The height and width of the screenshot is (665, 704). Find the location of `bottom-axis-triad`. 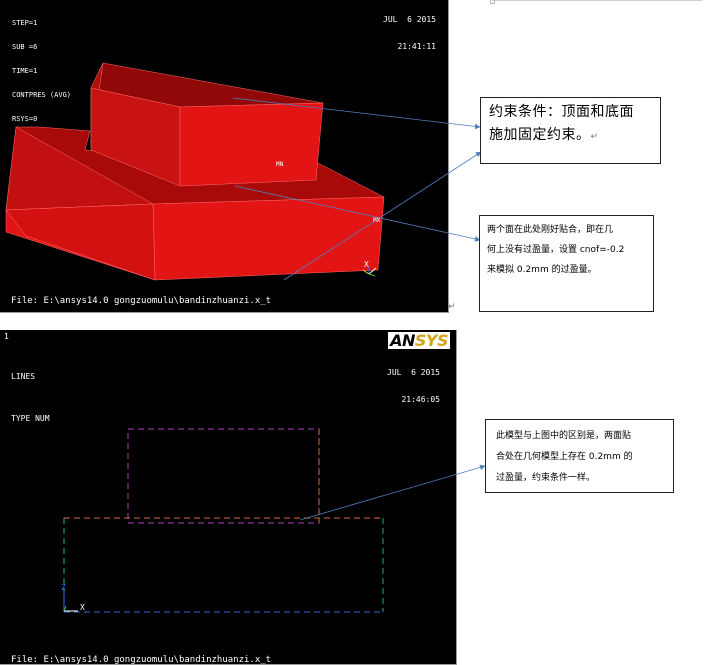

bottom-axis-triad is located at coordinates (70, 602).